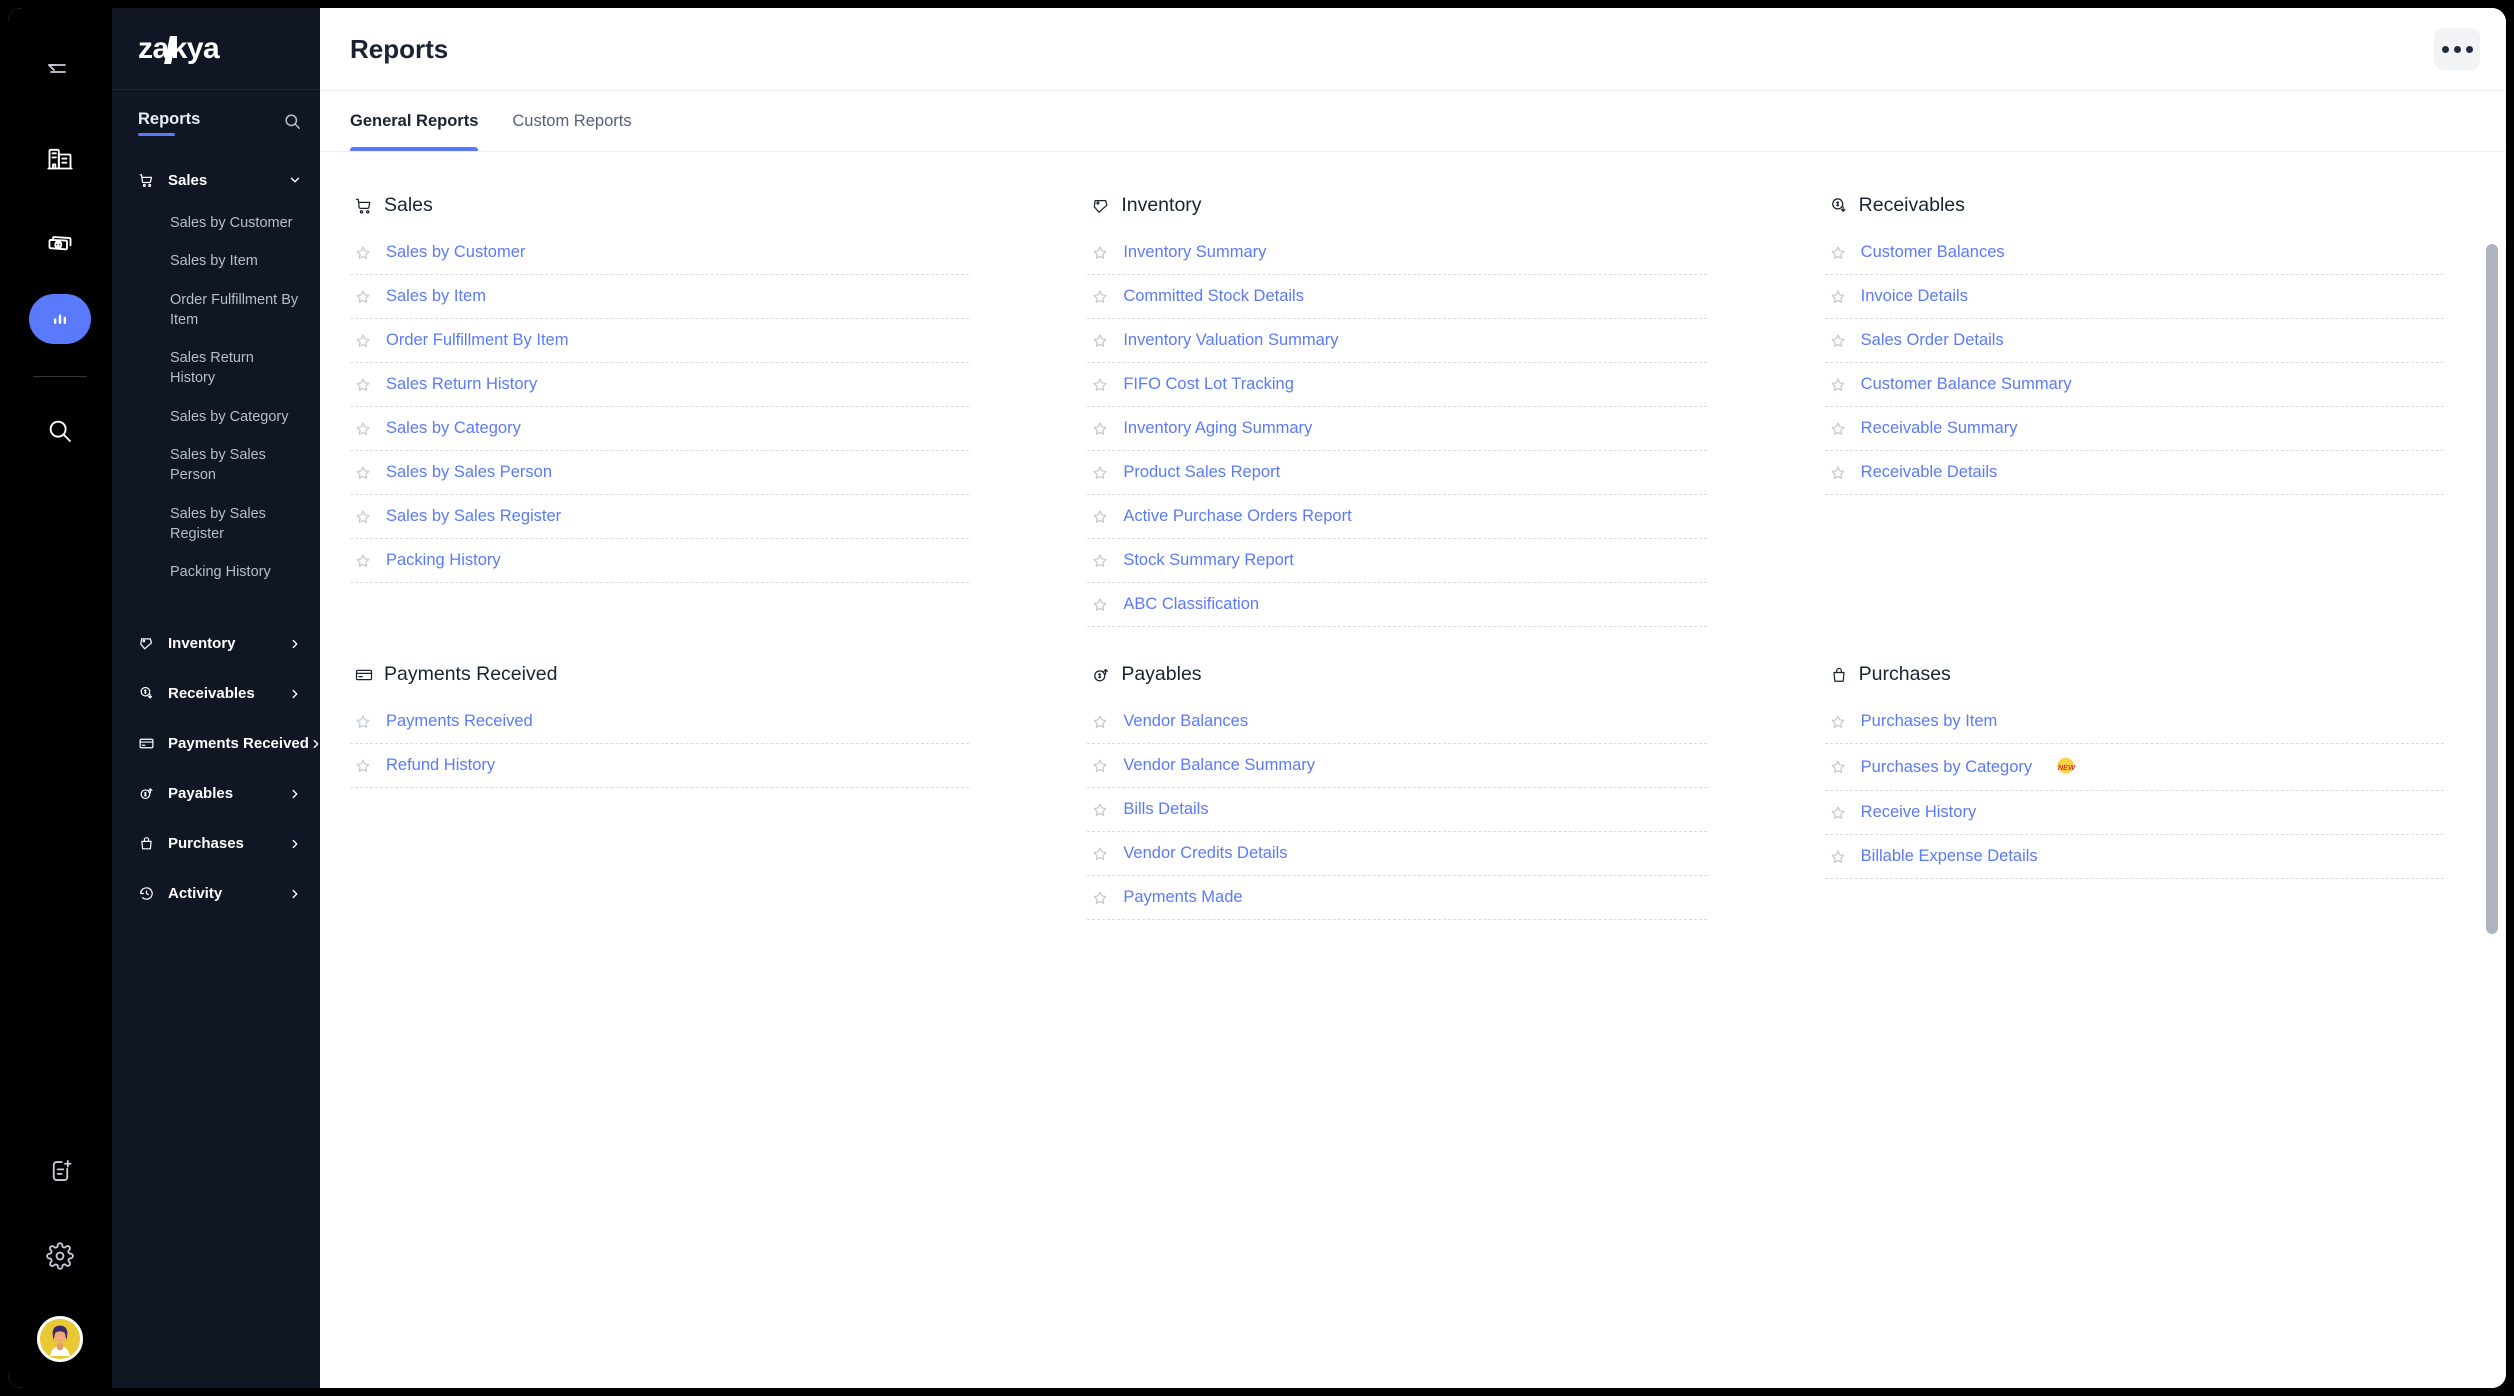 The height and width of the screenshot is (1396, 2514). I want to click on report-link: Receivable Details, so click(1929, 472).